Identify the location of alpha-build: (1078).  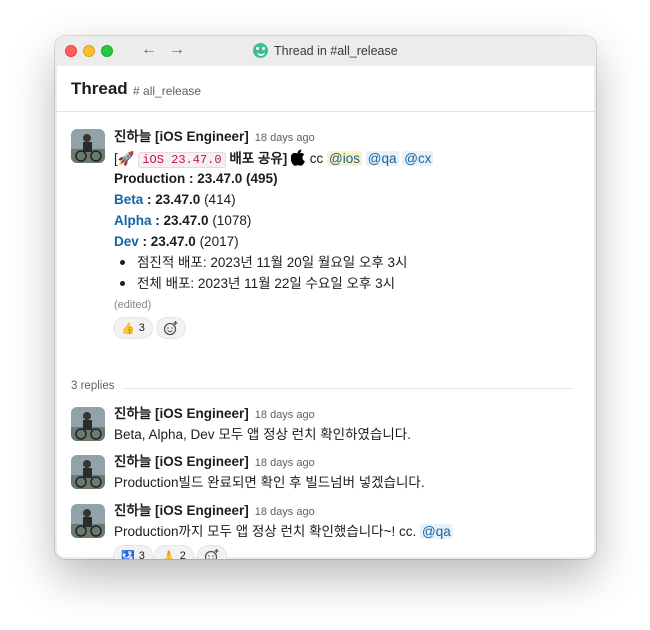
(230, 220).